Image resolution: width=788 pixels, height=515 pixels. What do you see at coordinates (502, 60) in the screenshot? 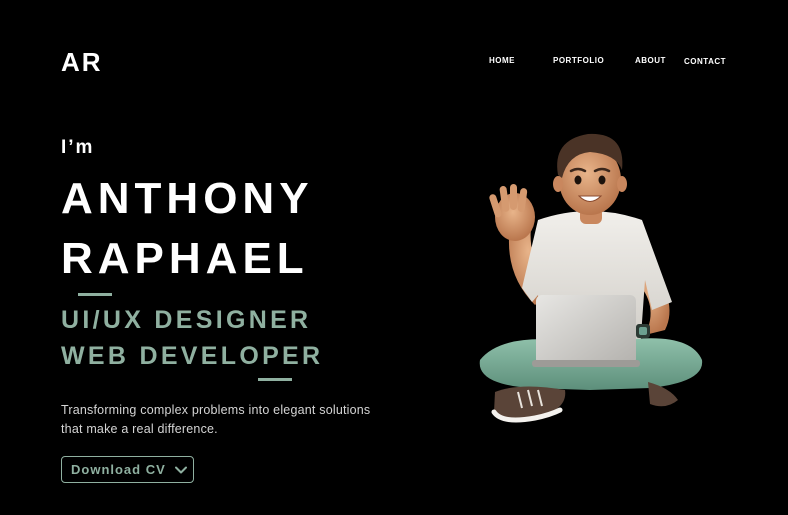
I see `nav-home: HOME` at bounding box center [502, 60].